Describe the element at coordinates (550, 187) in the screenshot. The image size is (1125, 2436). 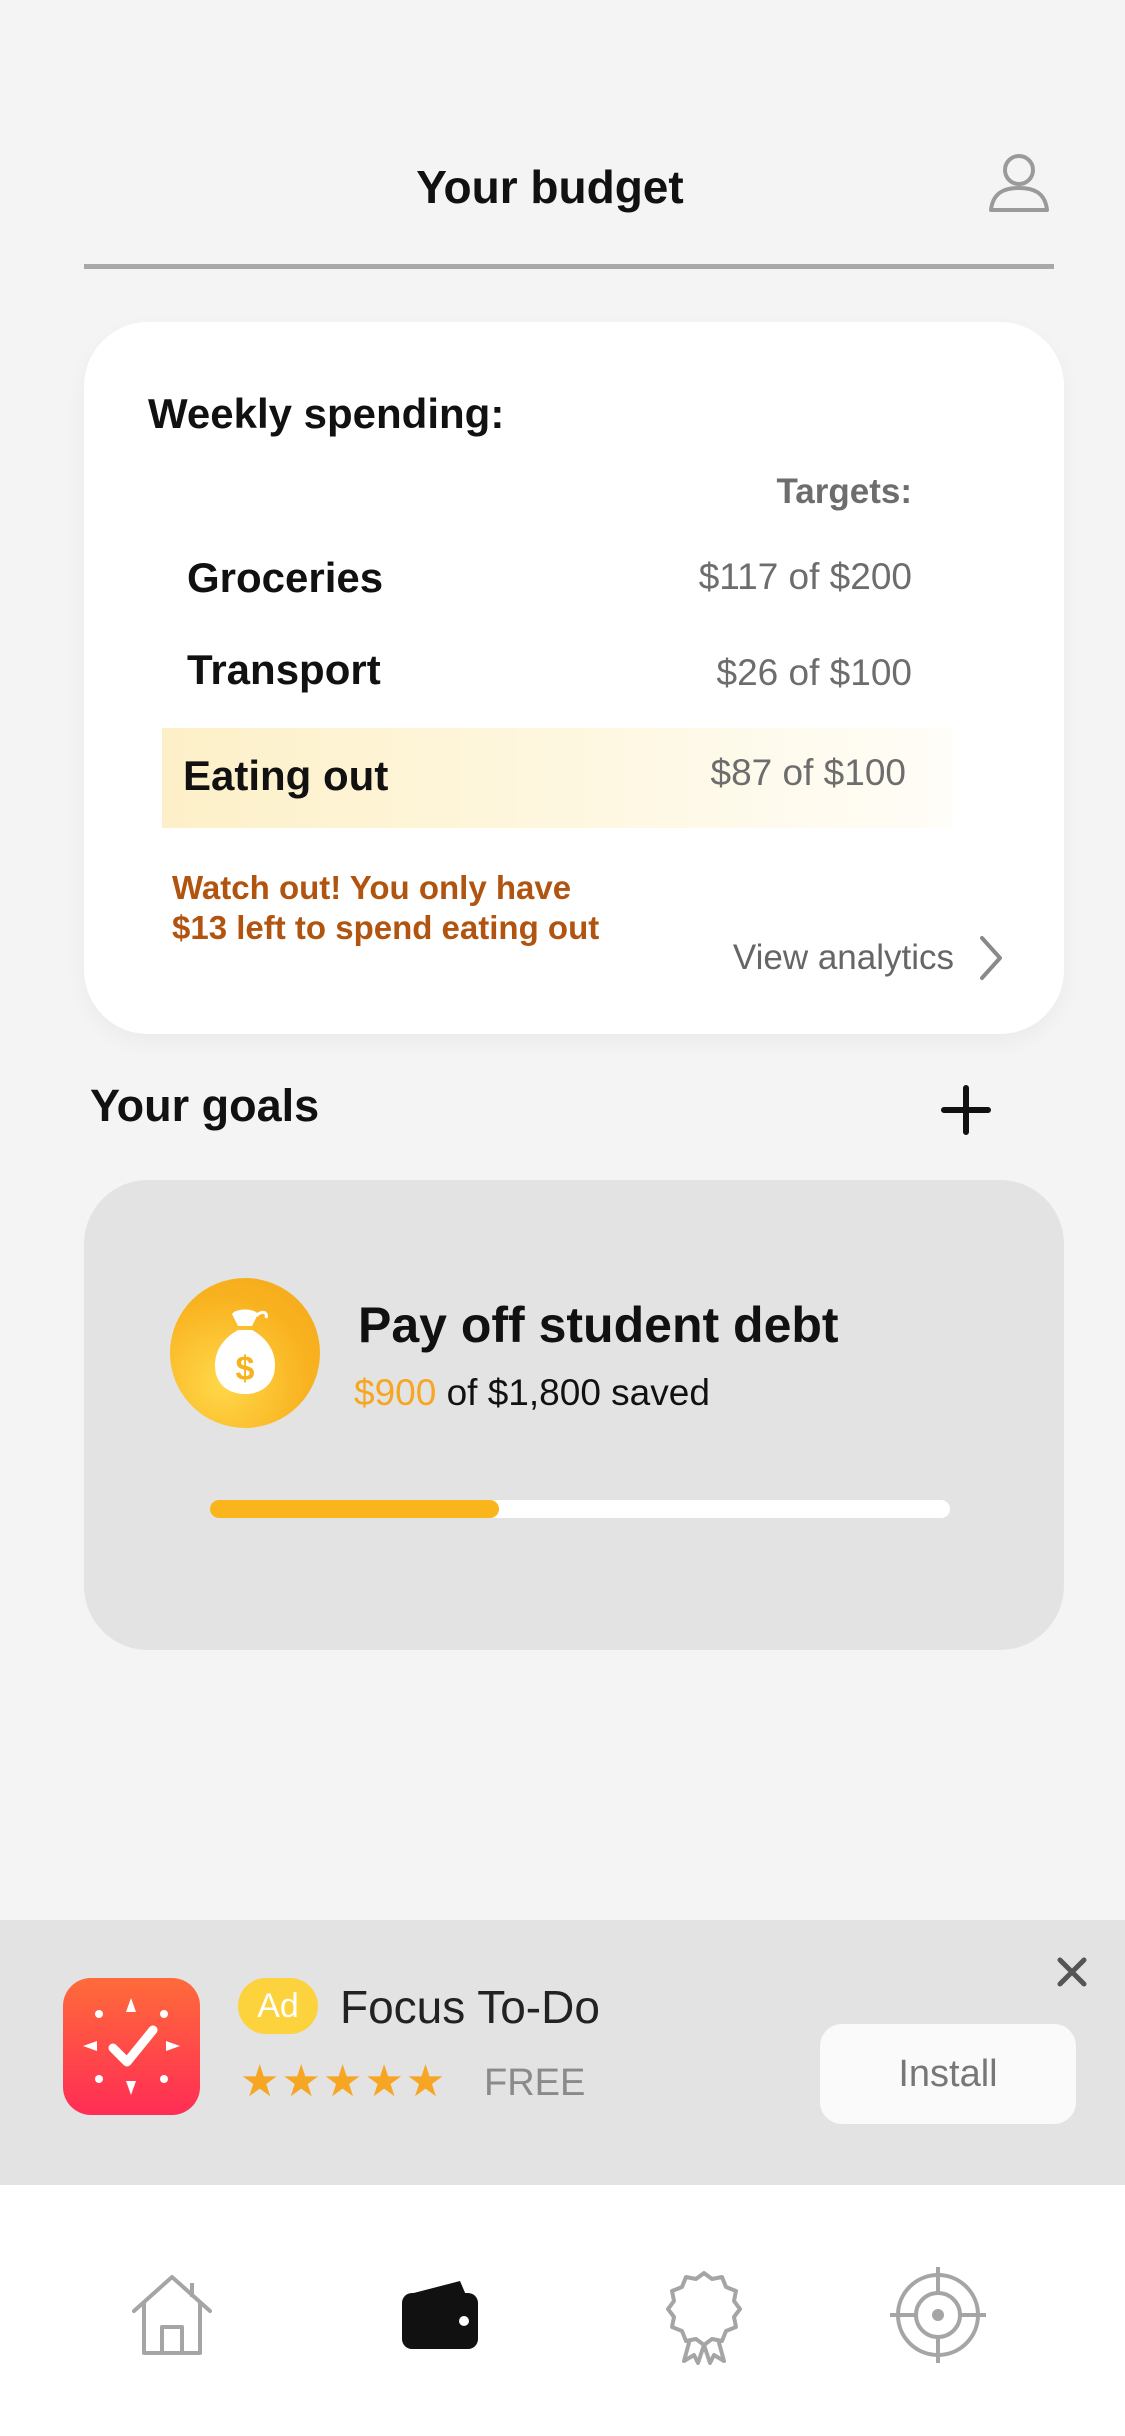
I see `page-title: Your budget` at that location.